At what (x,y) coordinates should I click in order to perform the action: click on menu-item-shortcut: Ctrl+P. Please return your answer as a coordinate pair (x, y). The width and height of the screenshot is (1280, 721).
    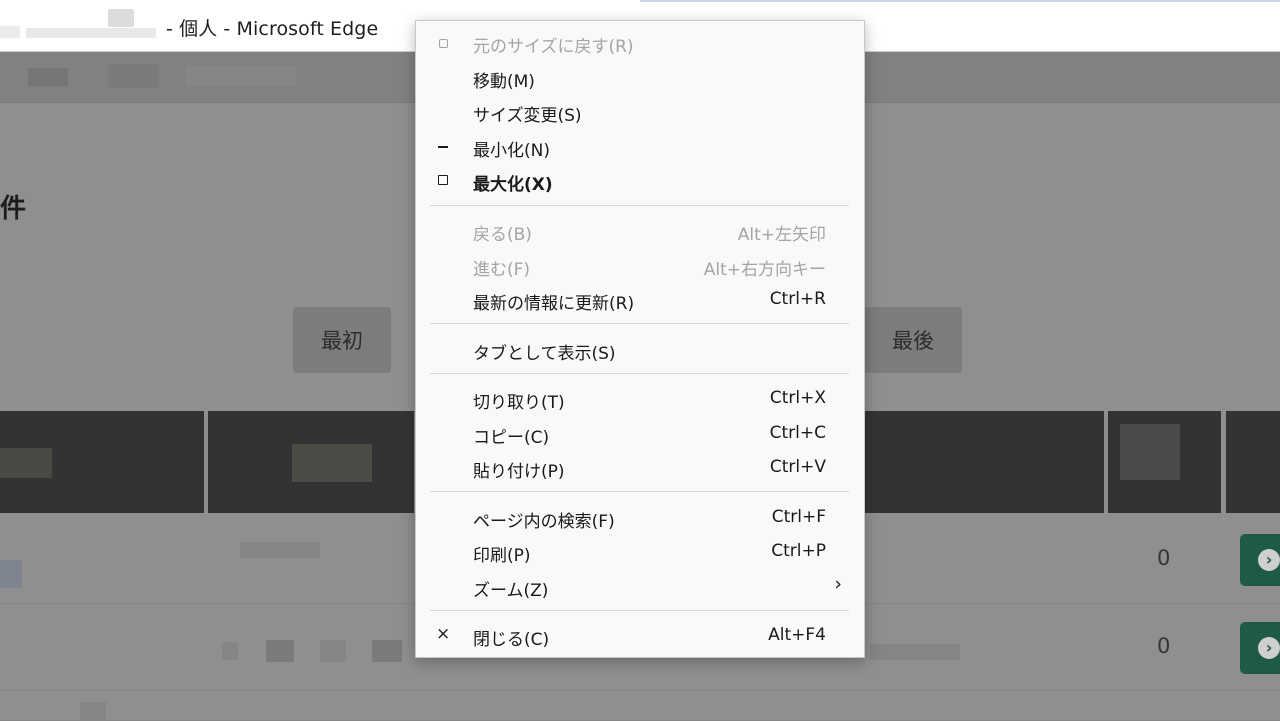
    Looking at the image, I should click on (798, 551).